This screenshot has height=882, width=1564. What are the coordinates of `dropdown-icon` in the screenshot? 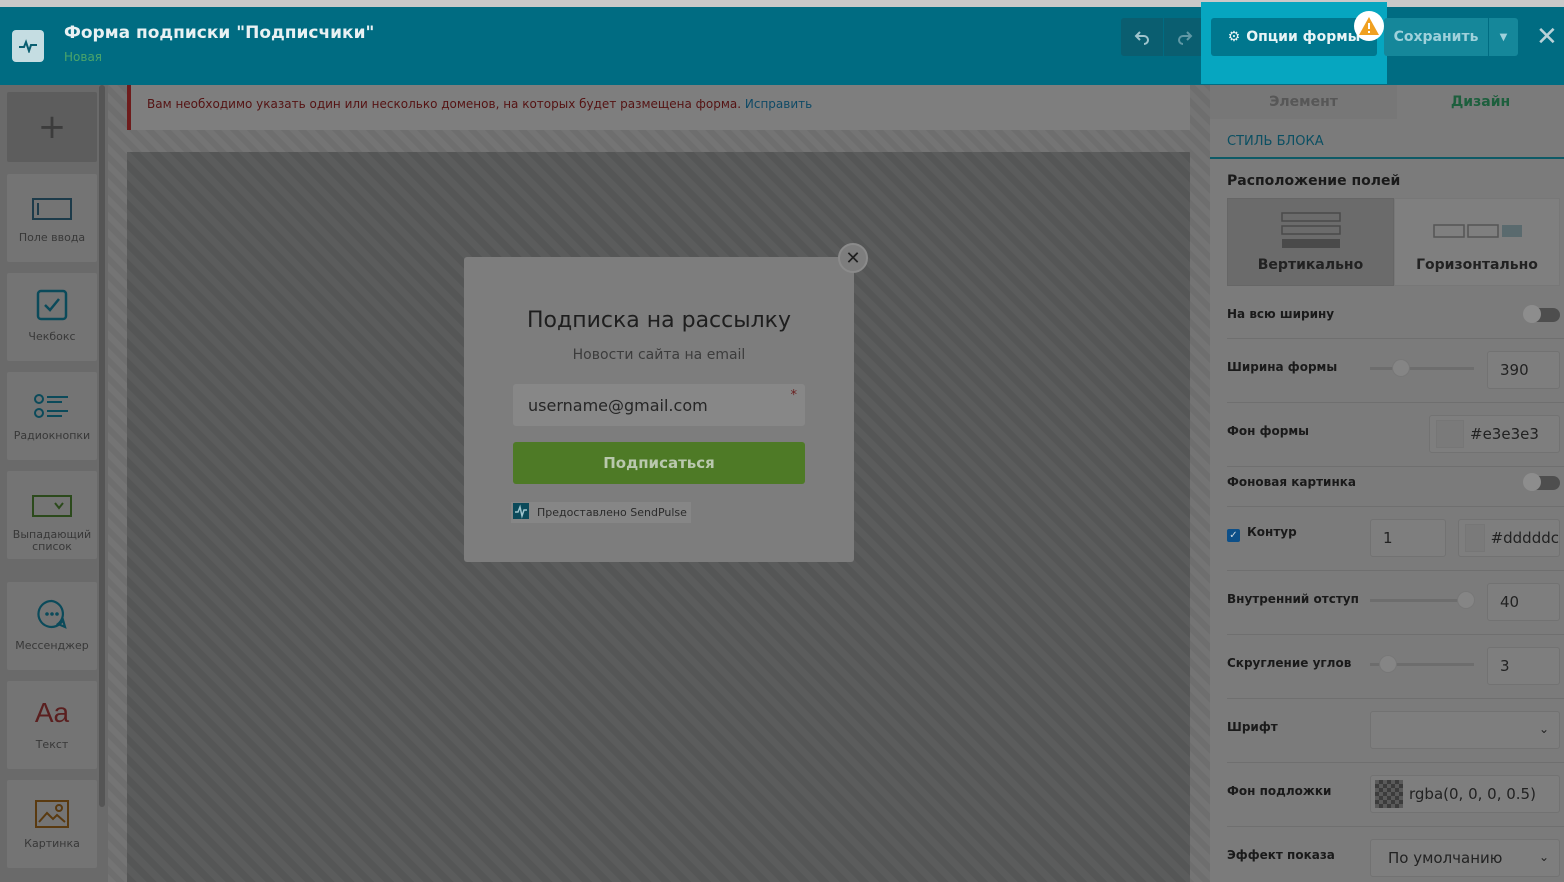 It's located at (52, 495).